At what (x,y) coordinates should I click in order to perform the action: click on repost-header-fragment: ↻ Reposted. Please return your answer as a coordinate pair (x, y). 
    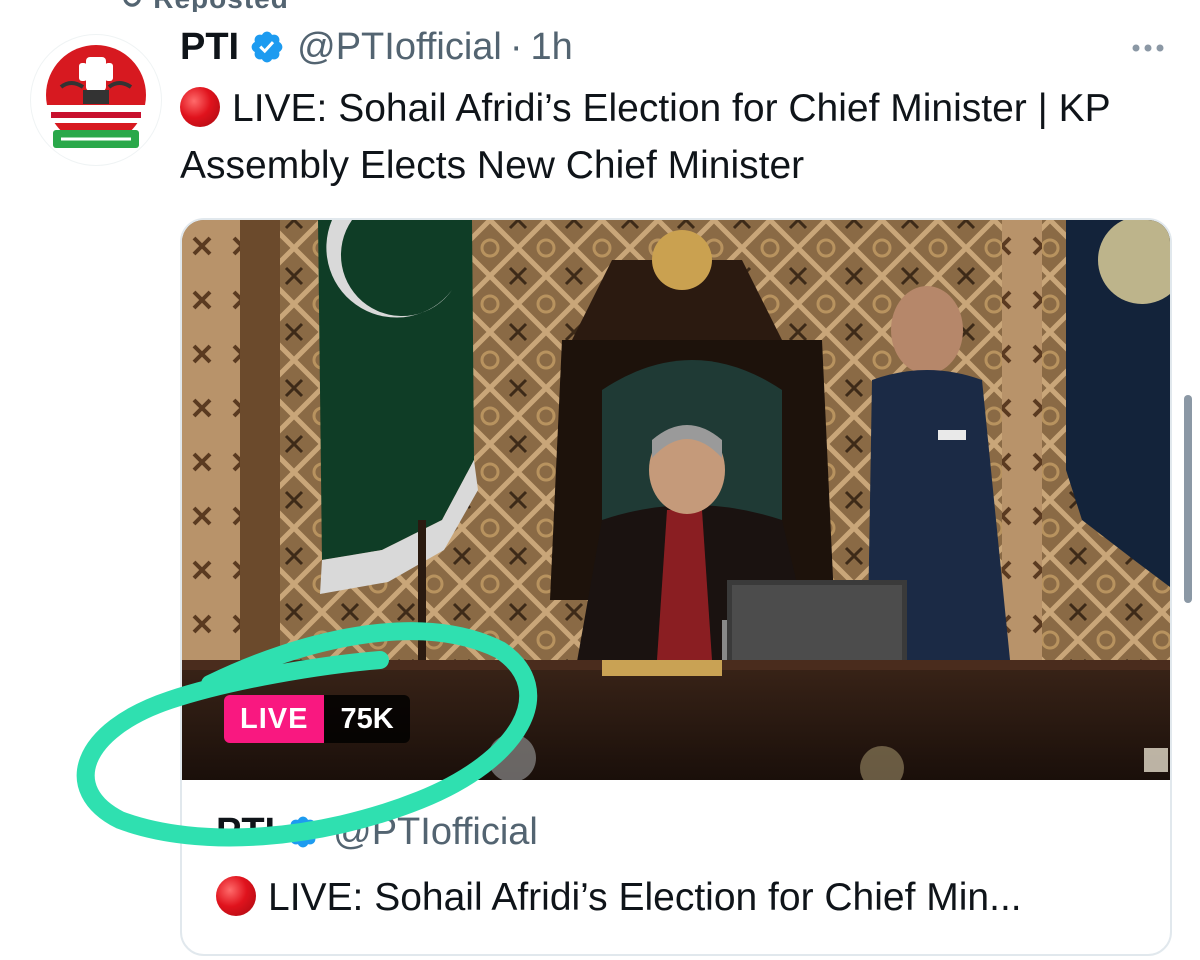
    Looking at the image, I should click on (600, 6).